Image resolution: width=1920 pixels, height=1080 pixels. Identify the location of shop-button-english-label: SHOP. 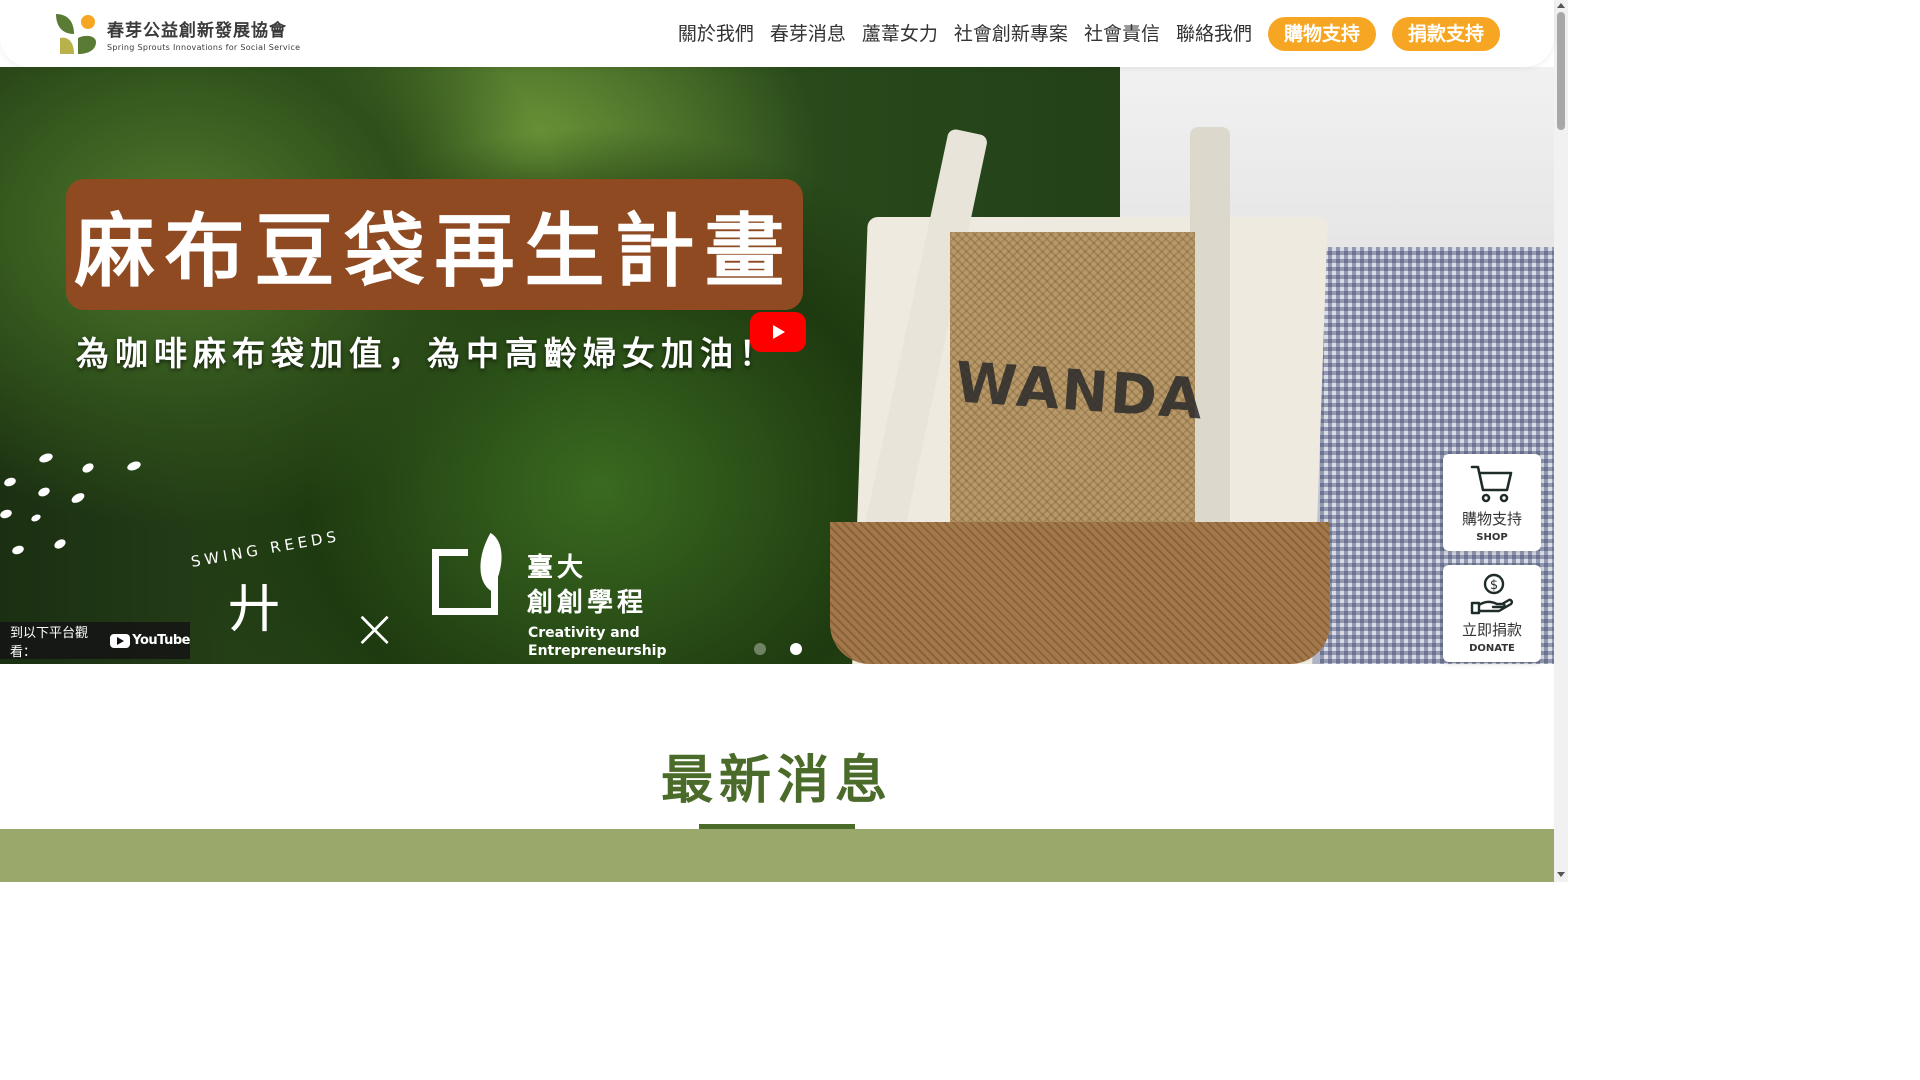
(1492, 537).